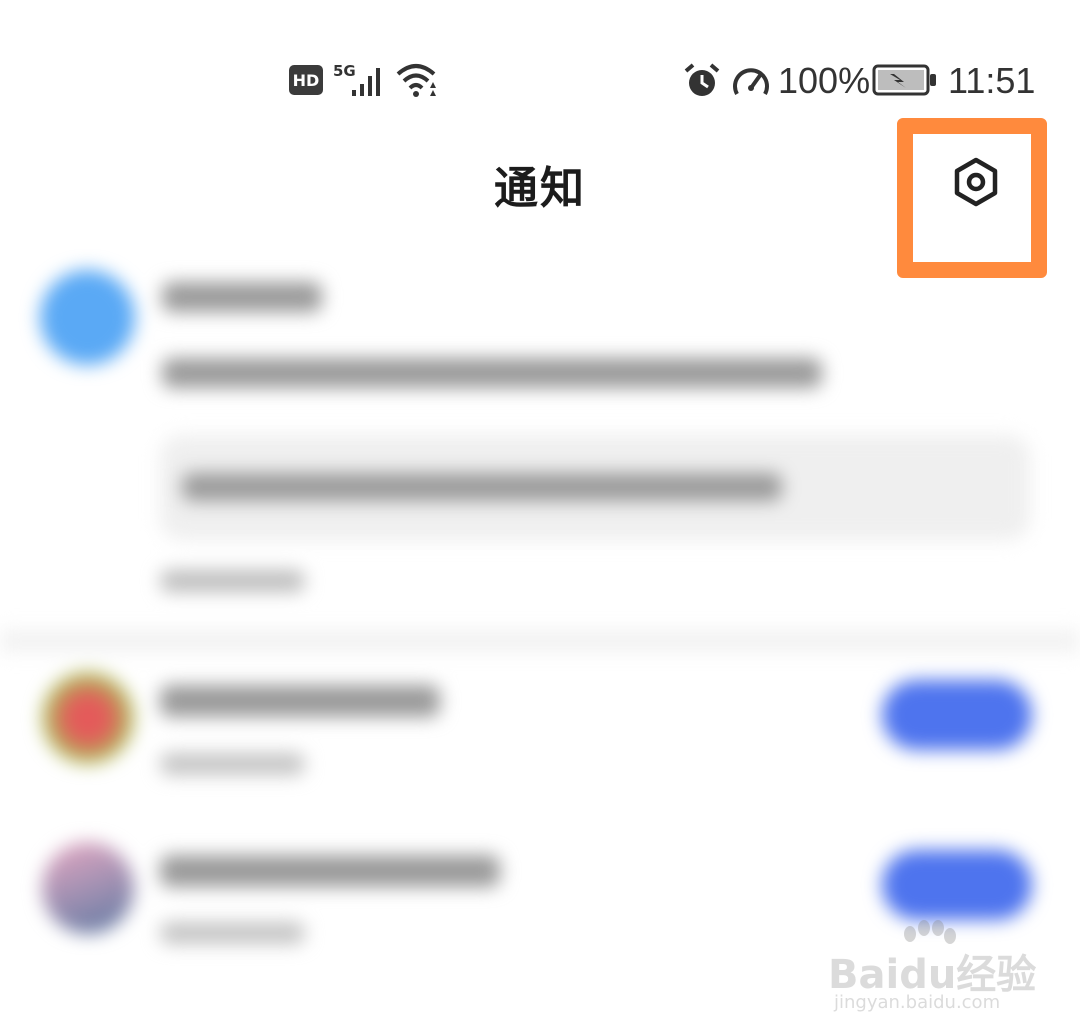  I want to click on watermark-url: jingyan.baidu.com, so click(917, 1002).